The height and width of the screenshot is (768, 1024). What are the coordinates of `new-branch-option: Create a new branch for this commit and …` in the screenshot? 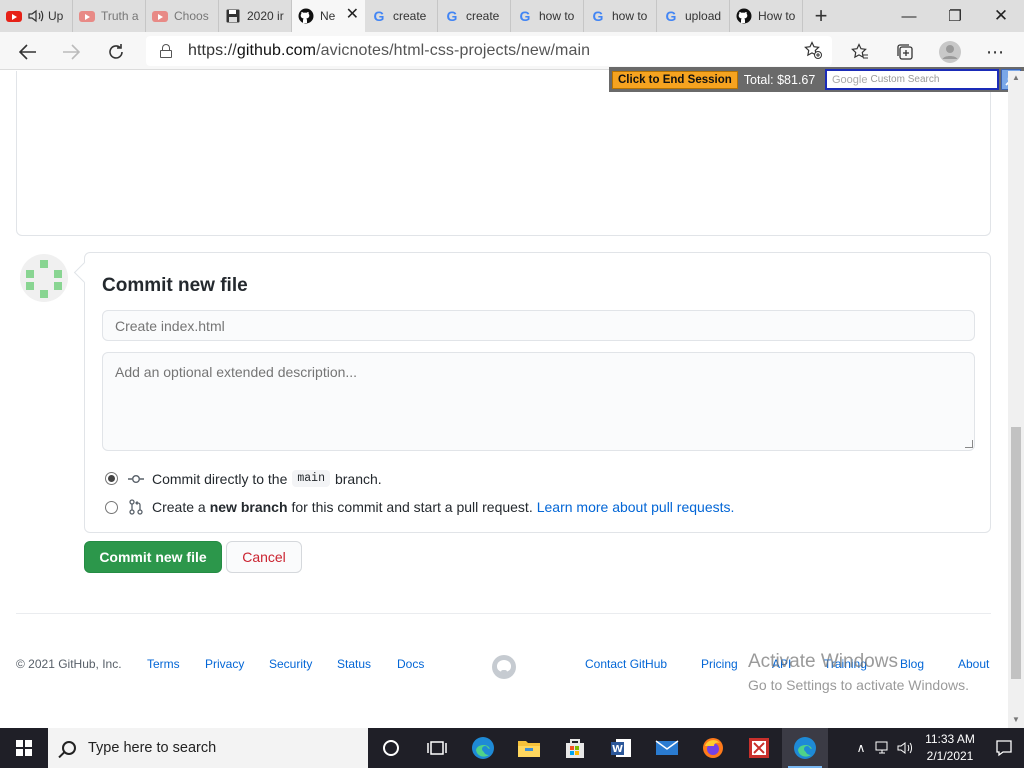 It's located at (419, 507).